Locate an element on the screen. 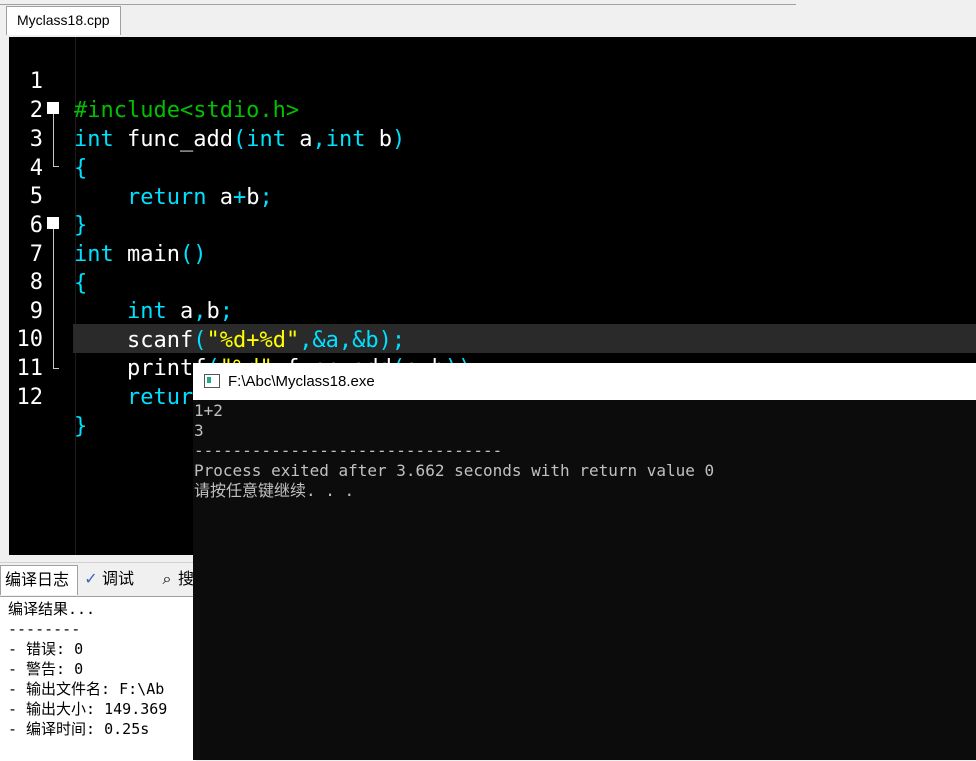  search-icon: ⌕ is located at coordinates (167, 579).